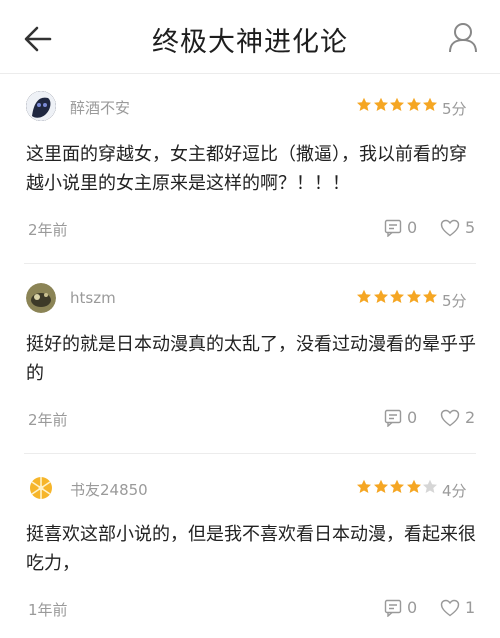 The height and width of the screenshot is (638, 500). What do you see at coordinates (93, 298) in the screenshot?
I see `username: htszm` at bounding box center [93, 298].